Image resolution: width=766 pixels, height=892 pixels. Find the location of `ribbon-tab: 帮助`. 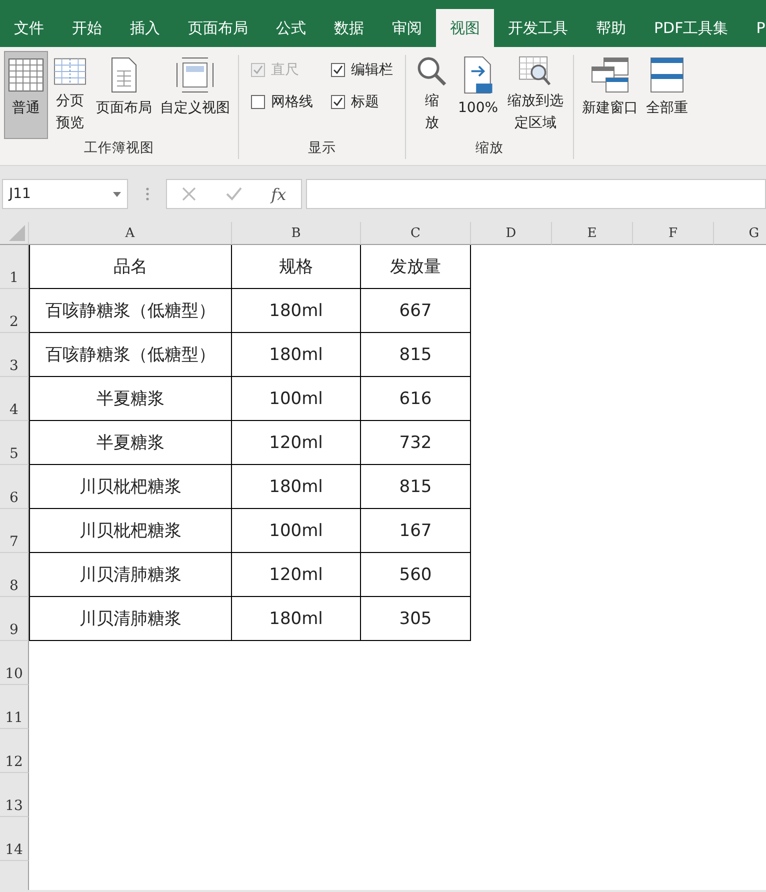

ribbon-tab: 帮助 is located at coordinates (611, 28).